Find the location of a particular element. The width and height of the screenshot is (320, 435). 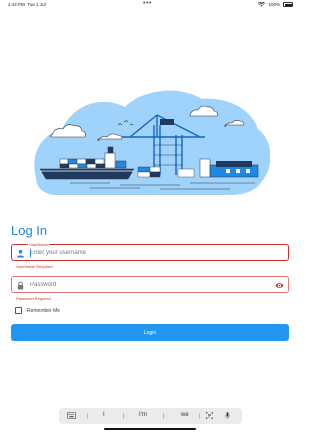

keyboard-suggestion-bar: I I'm we is located at coordinates (150, 416).